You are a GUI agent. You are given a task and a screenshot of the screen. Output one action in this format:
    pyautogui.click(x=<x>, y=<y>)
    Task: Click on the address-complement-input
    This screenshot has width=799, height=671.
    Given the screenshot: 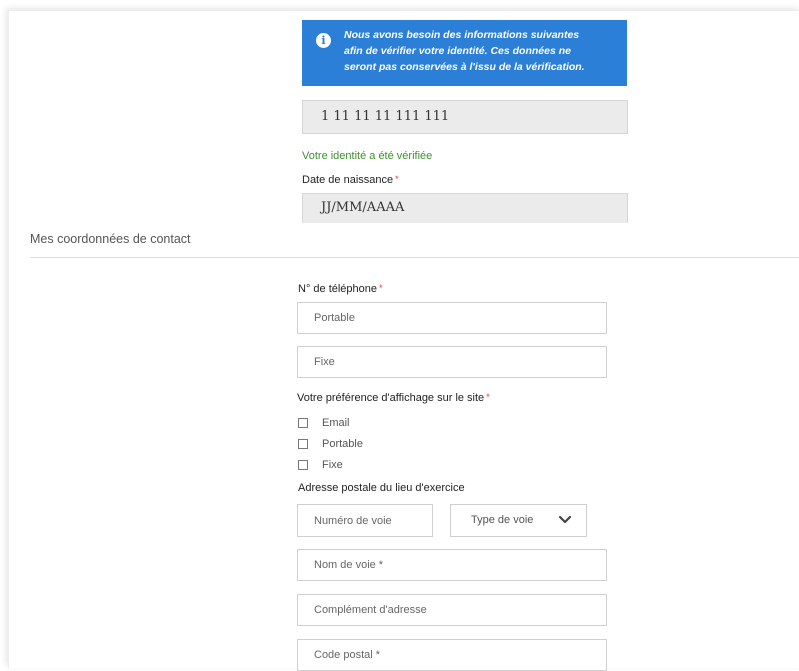 What is the action you would take?
    pyautogui.click(x=452, y=610)
    